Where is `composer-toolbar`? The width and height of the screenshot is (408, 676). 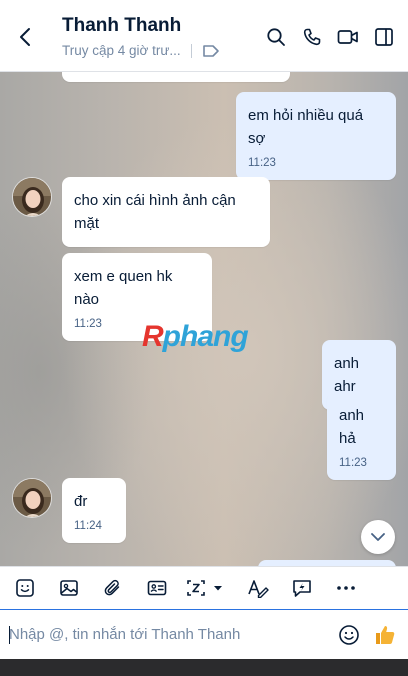 composer-toolbar is located at coordinates (204, 587).